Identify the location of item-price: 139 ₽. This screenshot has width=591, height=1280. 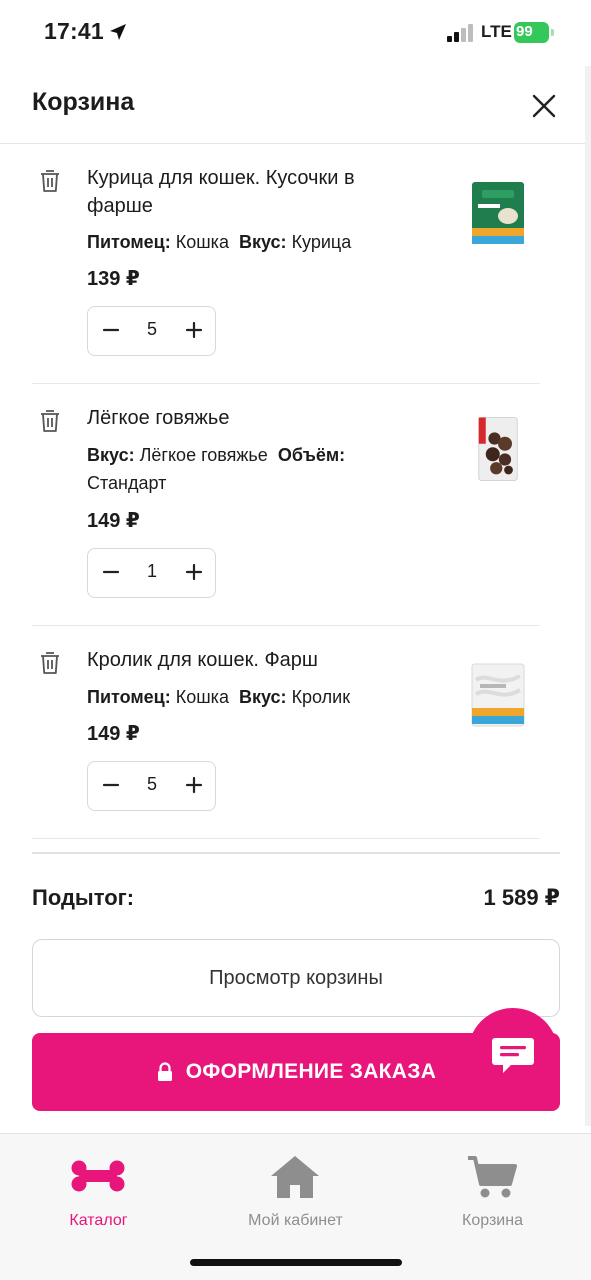
(113, 279).